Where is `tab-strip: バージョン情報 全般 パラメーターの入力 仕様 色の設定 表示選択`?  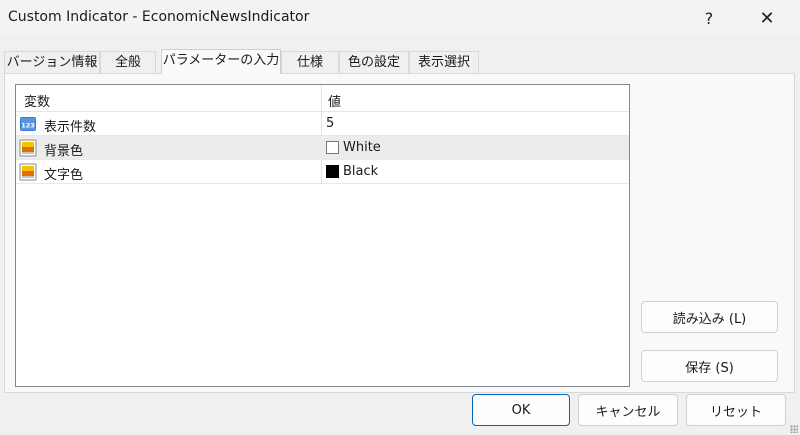
tab-strip: バージョン情報 全般 パラメーターの入力 仕様 色の設定 表示選択 is located at coordinates (319, 61).